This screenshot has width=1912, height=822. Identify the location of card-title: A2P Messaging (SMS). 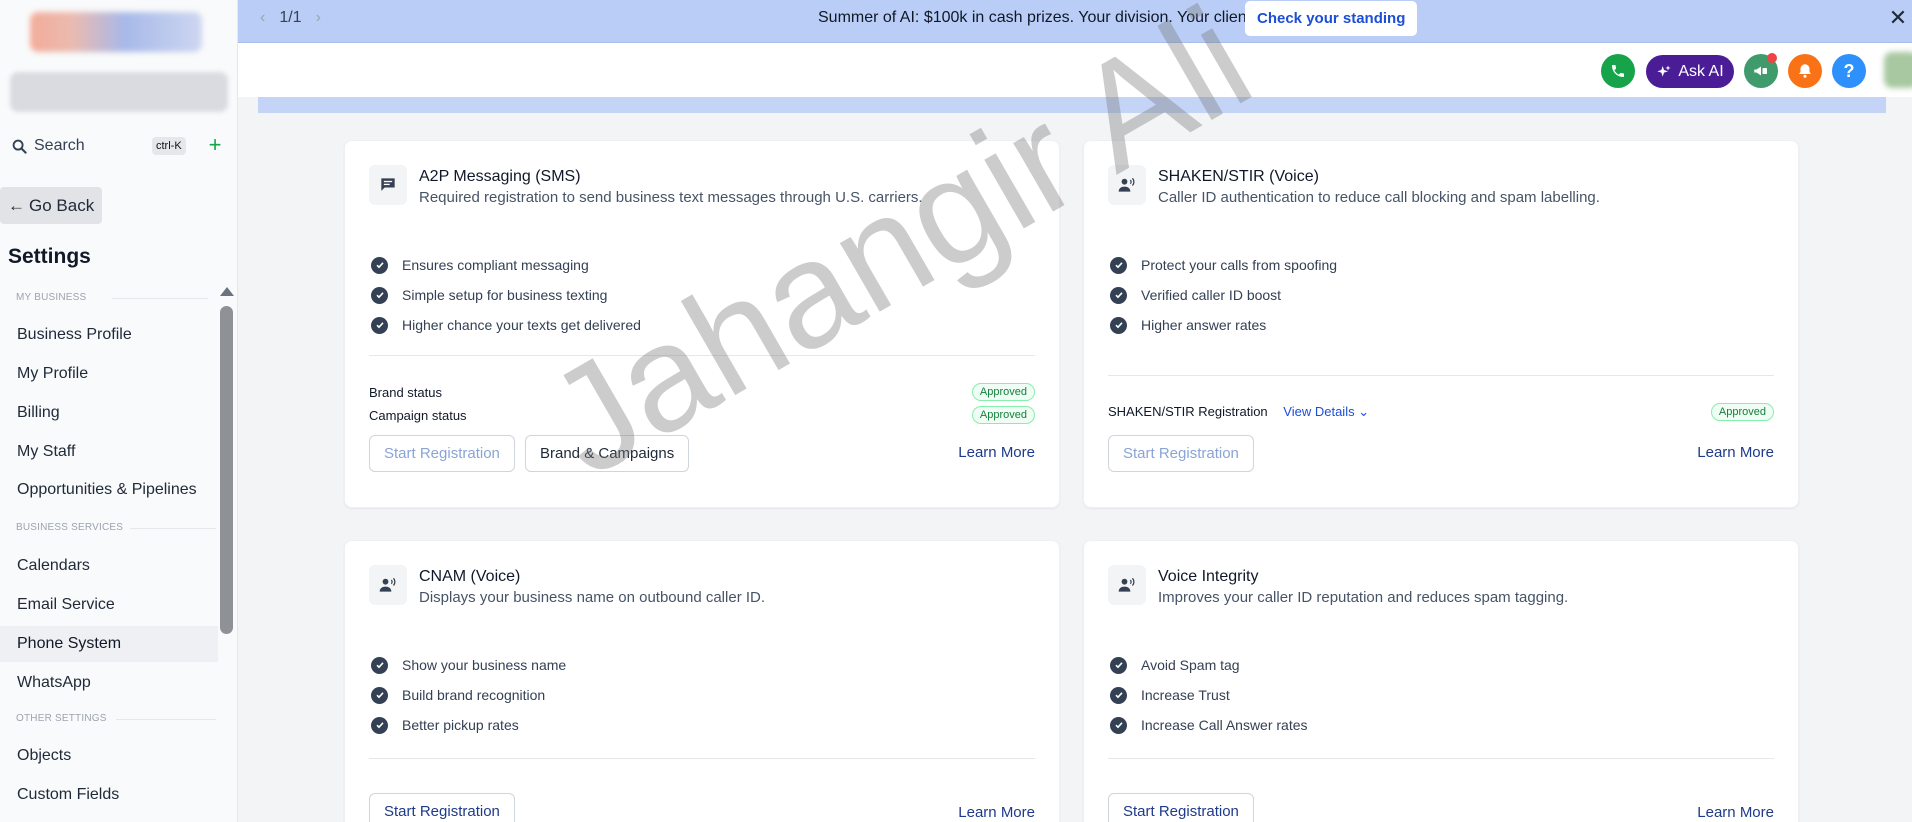
(500, 176).